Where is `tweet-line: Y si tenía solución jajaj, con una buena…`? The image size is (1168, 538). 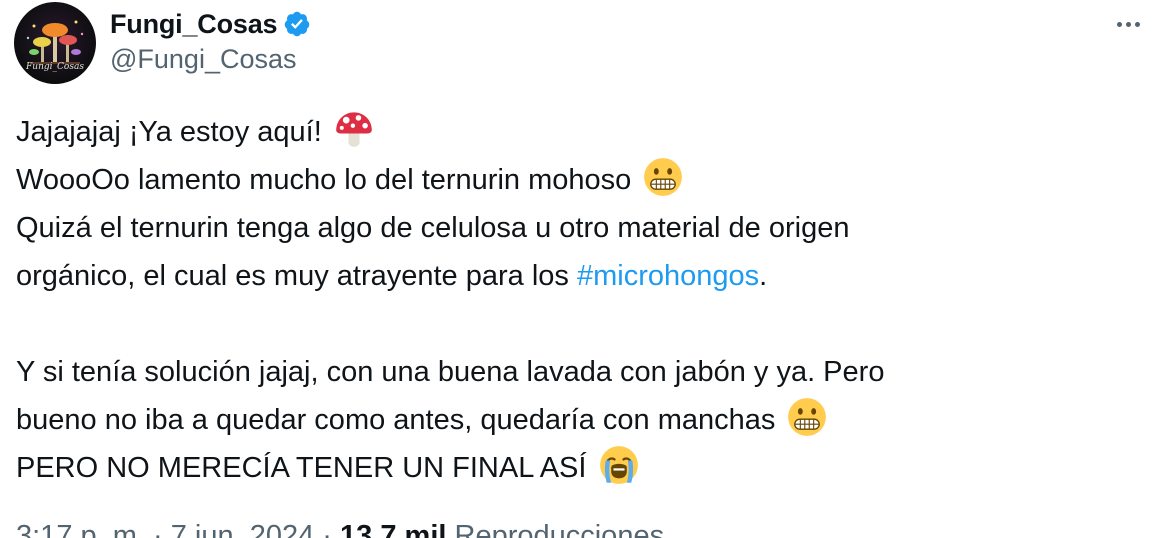 tweet-line: Y si tenía solución jajaj, con una buena… is located at coordinates (450, 372).